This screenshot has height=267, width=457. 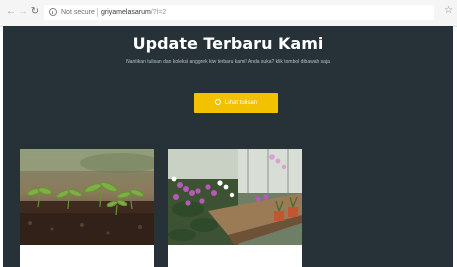 What do you see at coordinates (97, 12) in the screenshot?
I see `url-divider` at bounding box center [97, 12].